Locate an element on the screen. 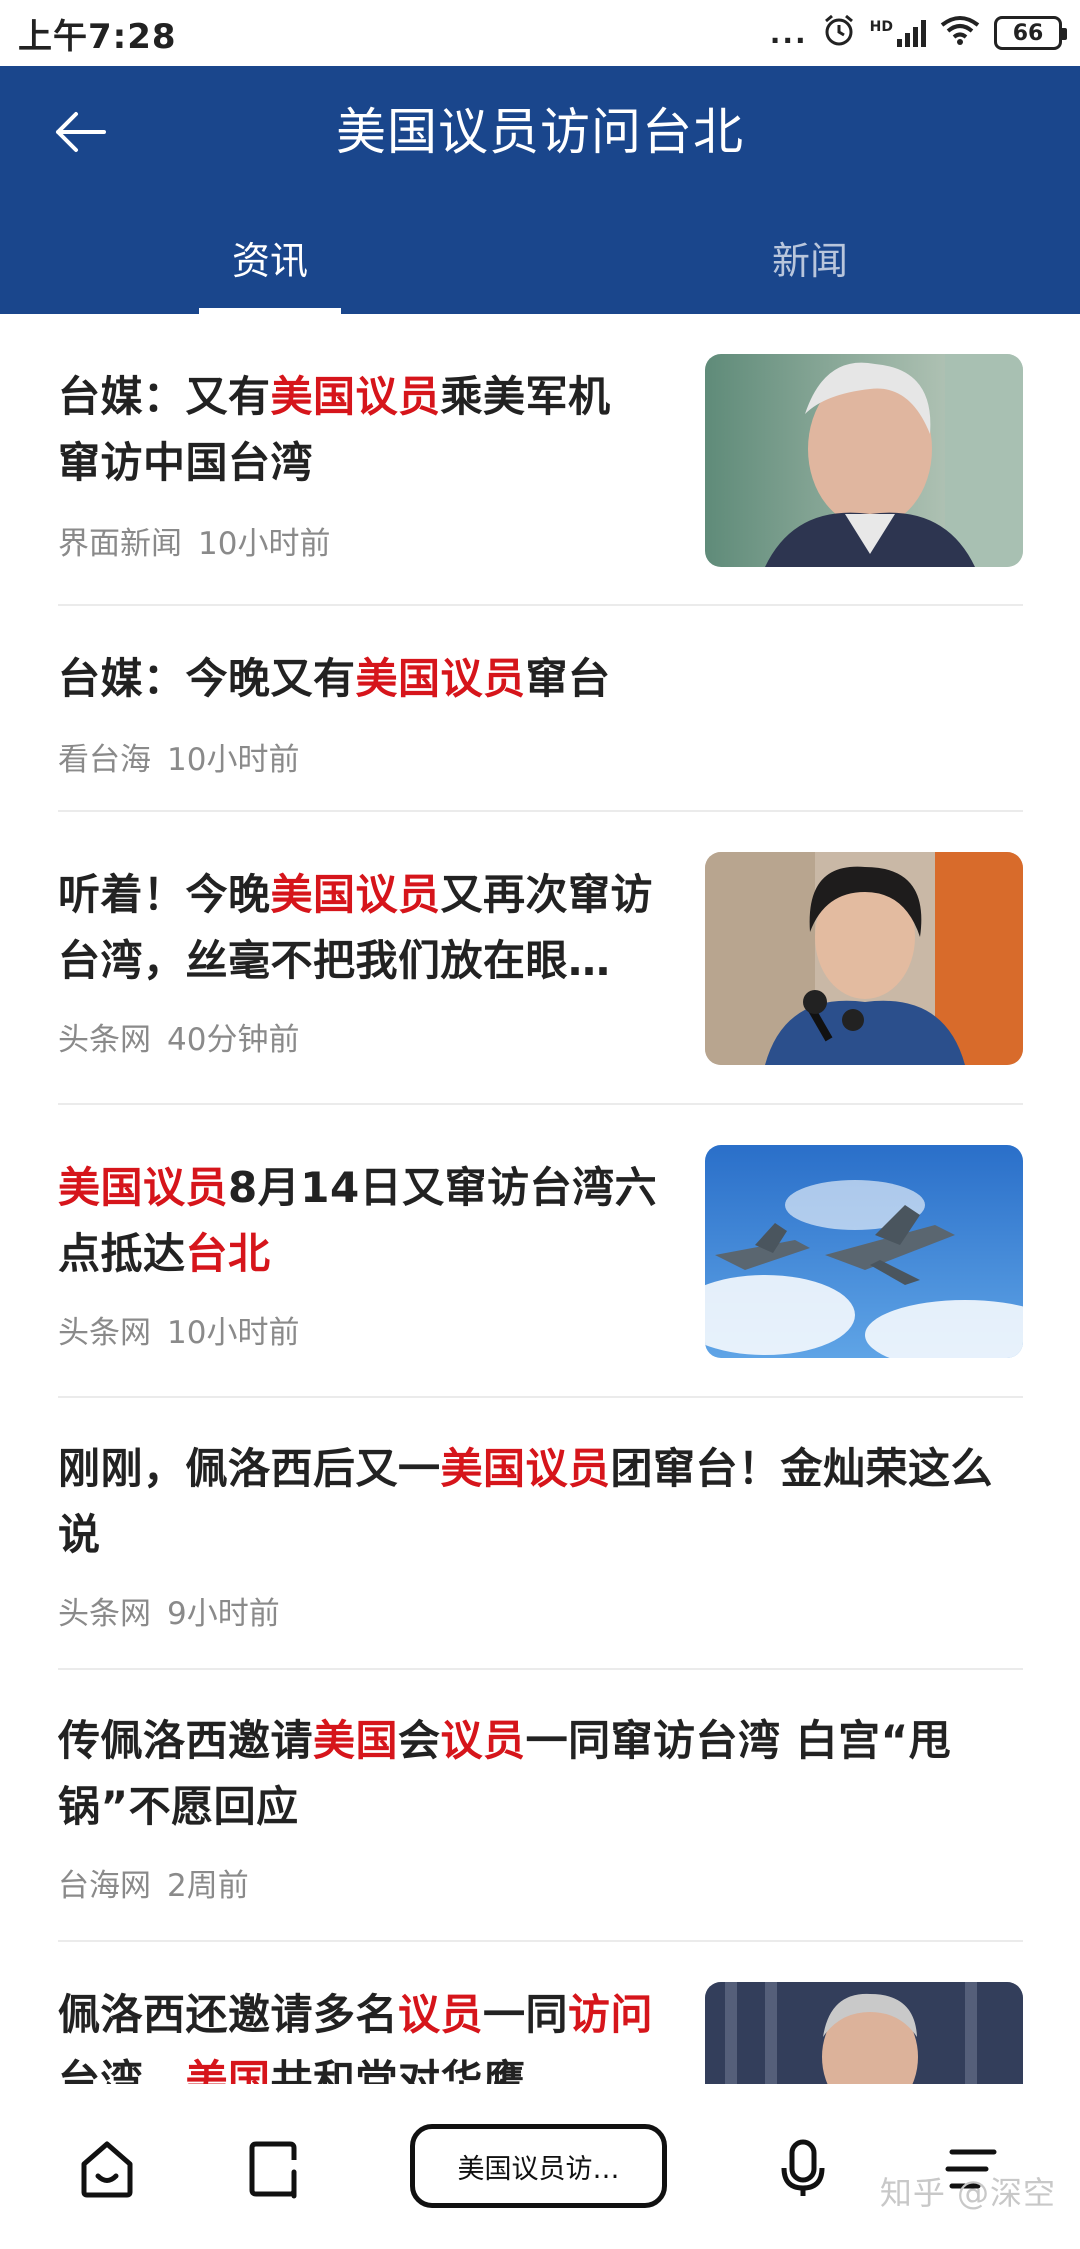  news-item: 佩洛西还邀请多名议员一同访问台湾，美国共和党对华鹰 is located at coordinates (540, 2013).